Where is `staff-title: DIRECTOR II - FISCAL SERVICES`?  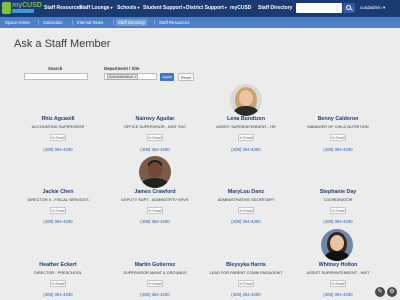
staff-title: DIRECTOR II - FISCAL SERVICES is located at coordinates (58, 199).